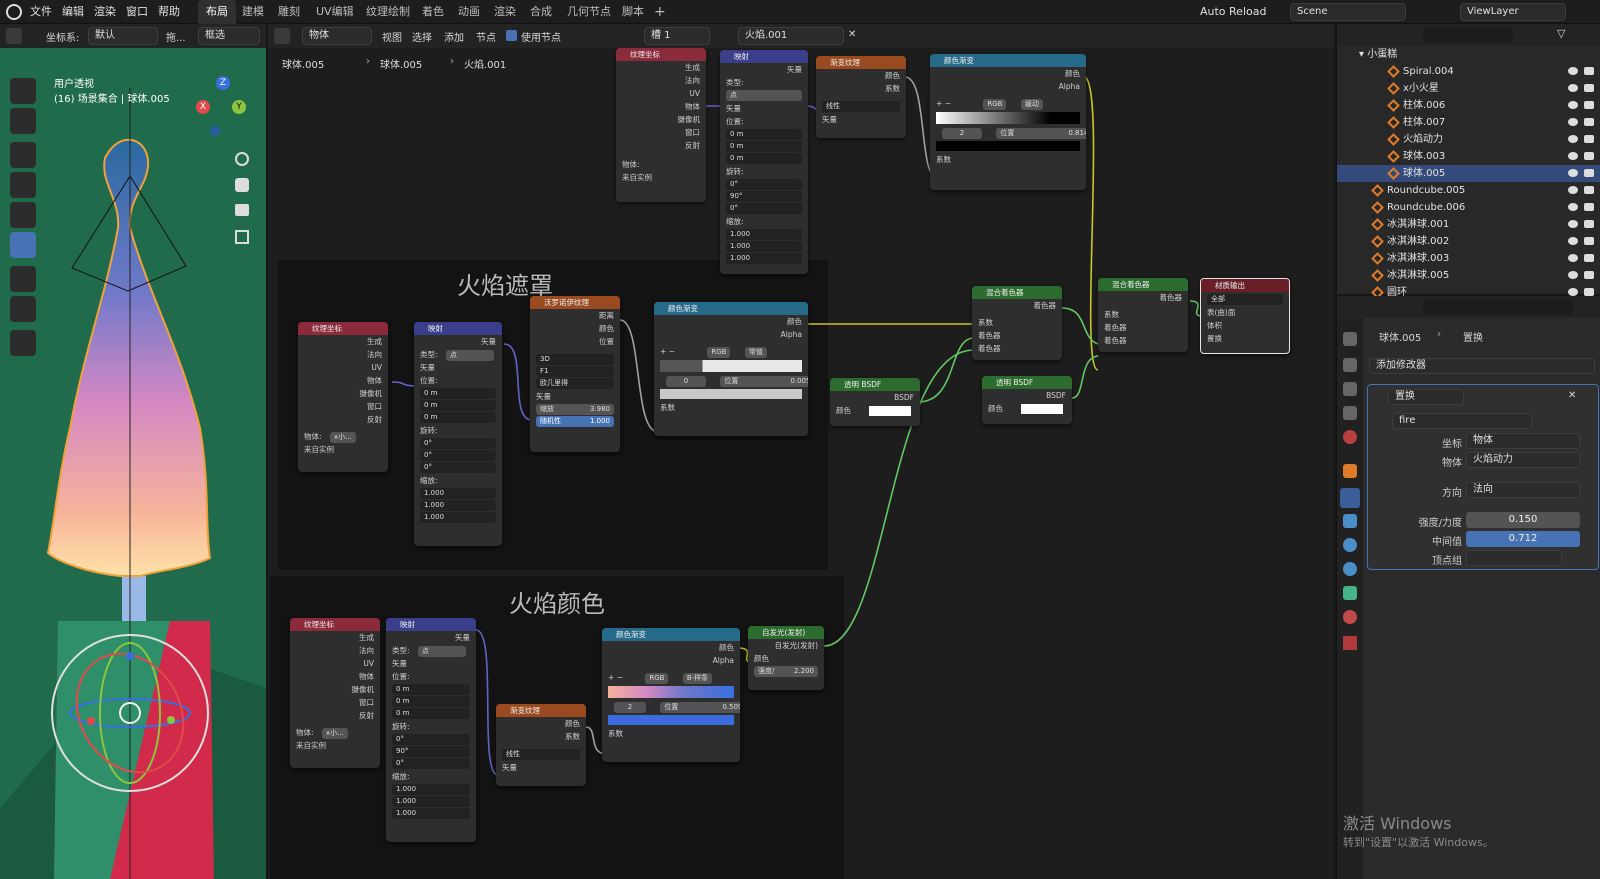 The width and height of the screenshot is (1600, 879). Describe the element at coordinates (1468, 139) in the screenshot. I see `outliner-row: 火焰动力` at that location.